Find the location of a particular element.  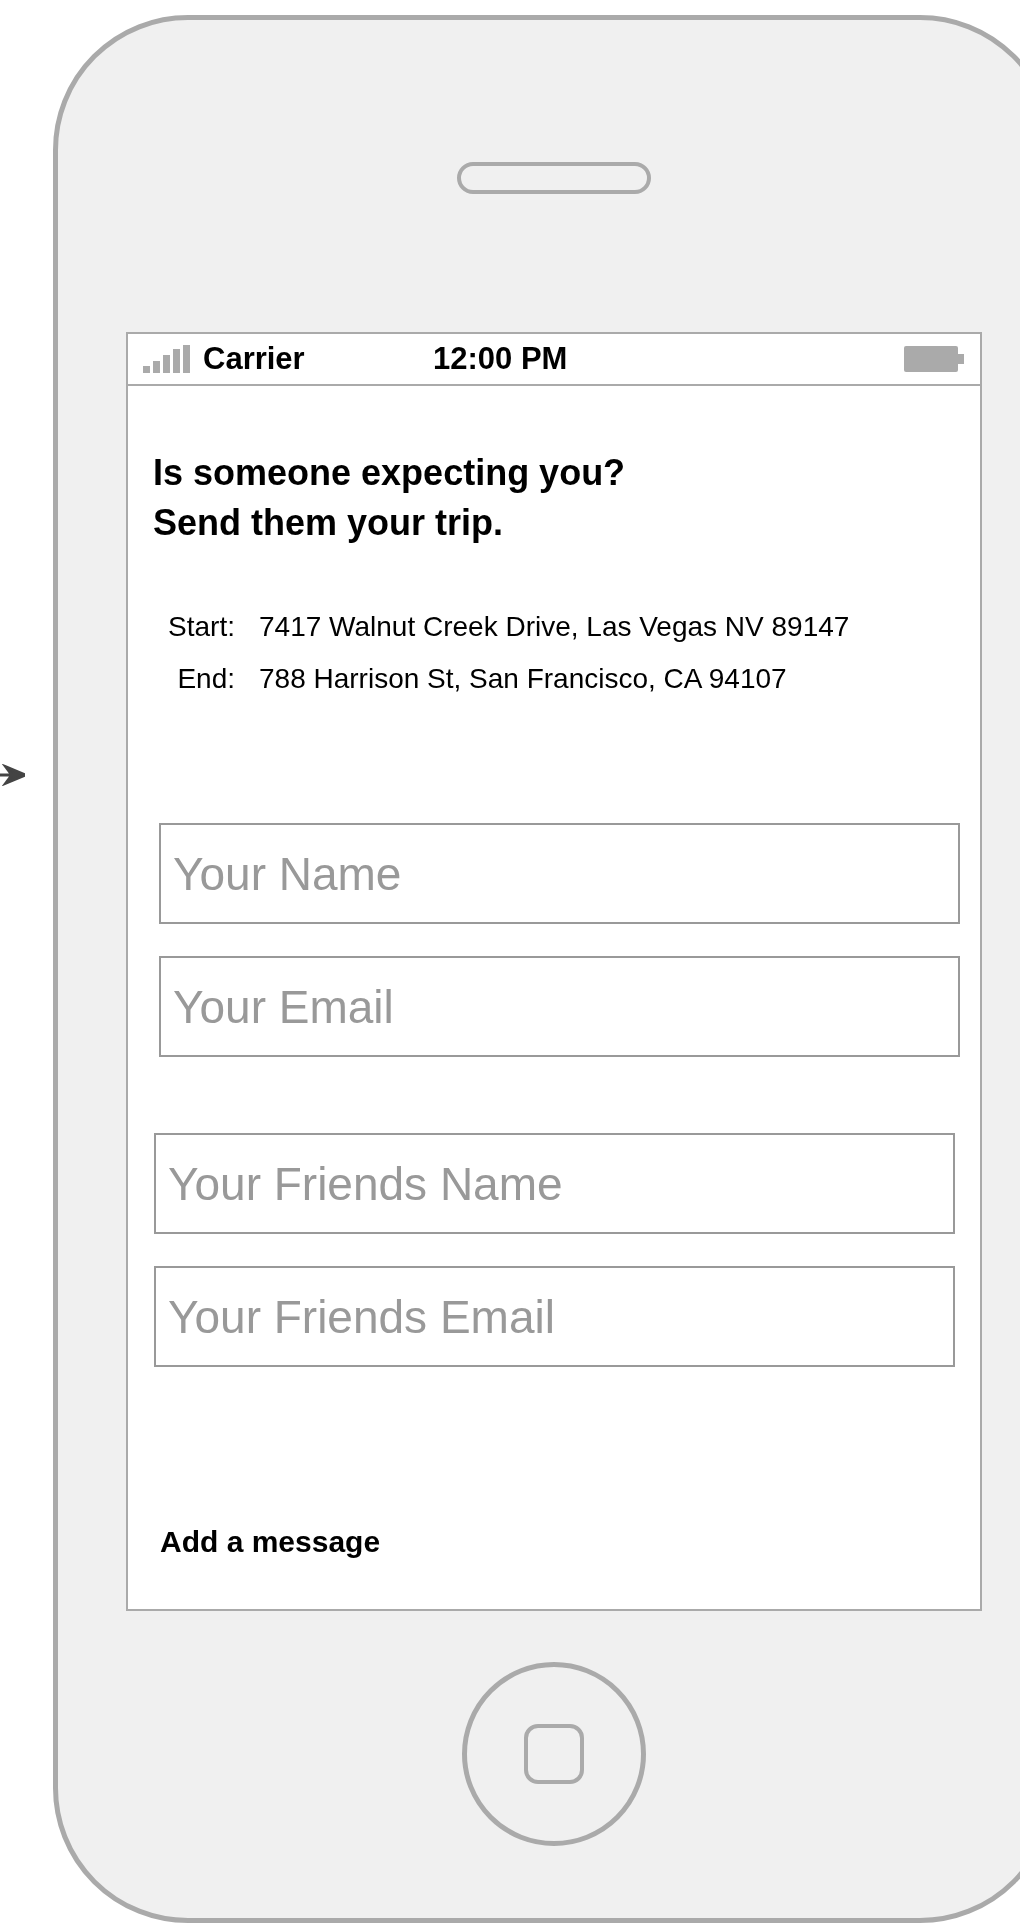

input-field: Your Friends Name is located at coordinates (554, 1183).